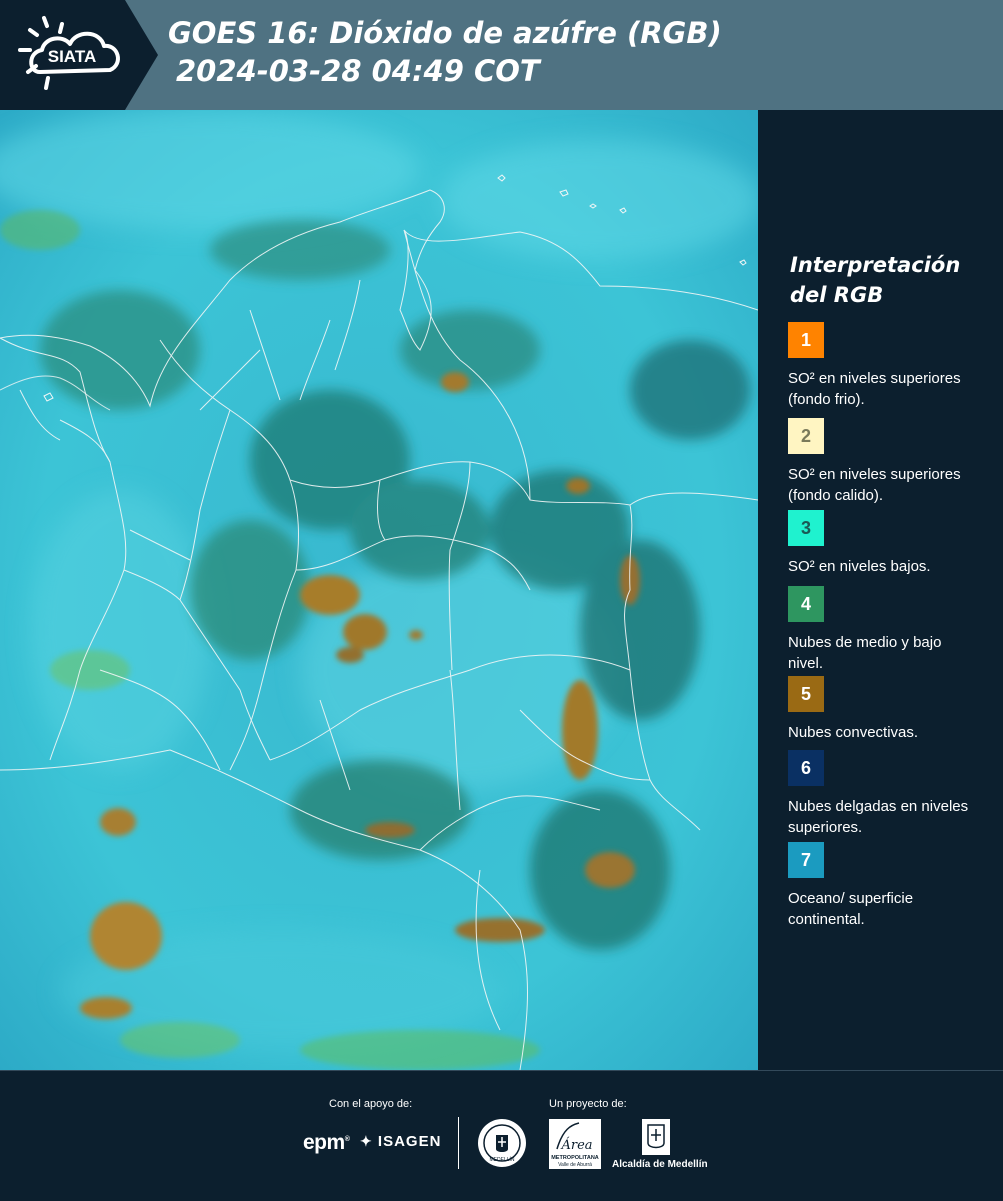 This screenshot has width=1003, height=1201. I want to click on svg-text: MEDELLÍN, so click(501, 1159).